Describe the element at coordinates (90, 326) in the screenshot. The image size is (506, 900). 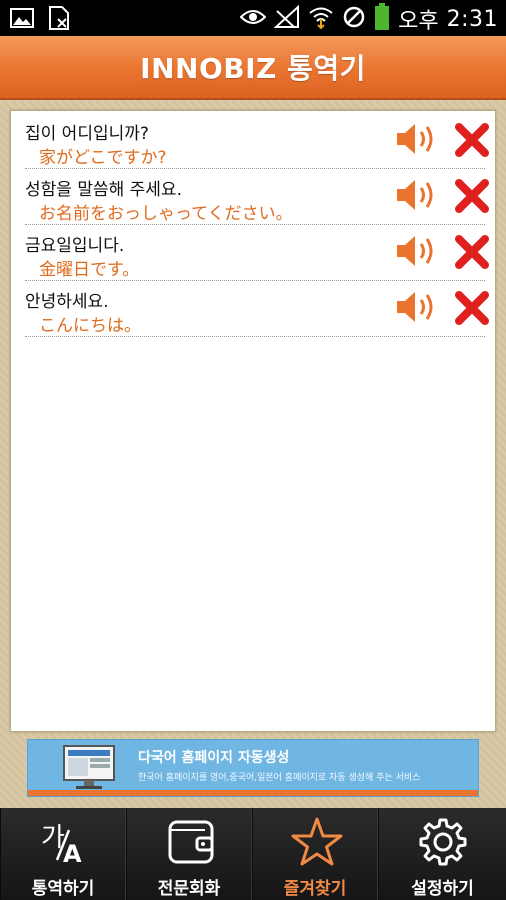
I see `japanese-translation: こんにちは。` at that location.